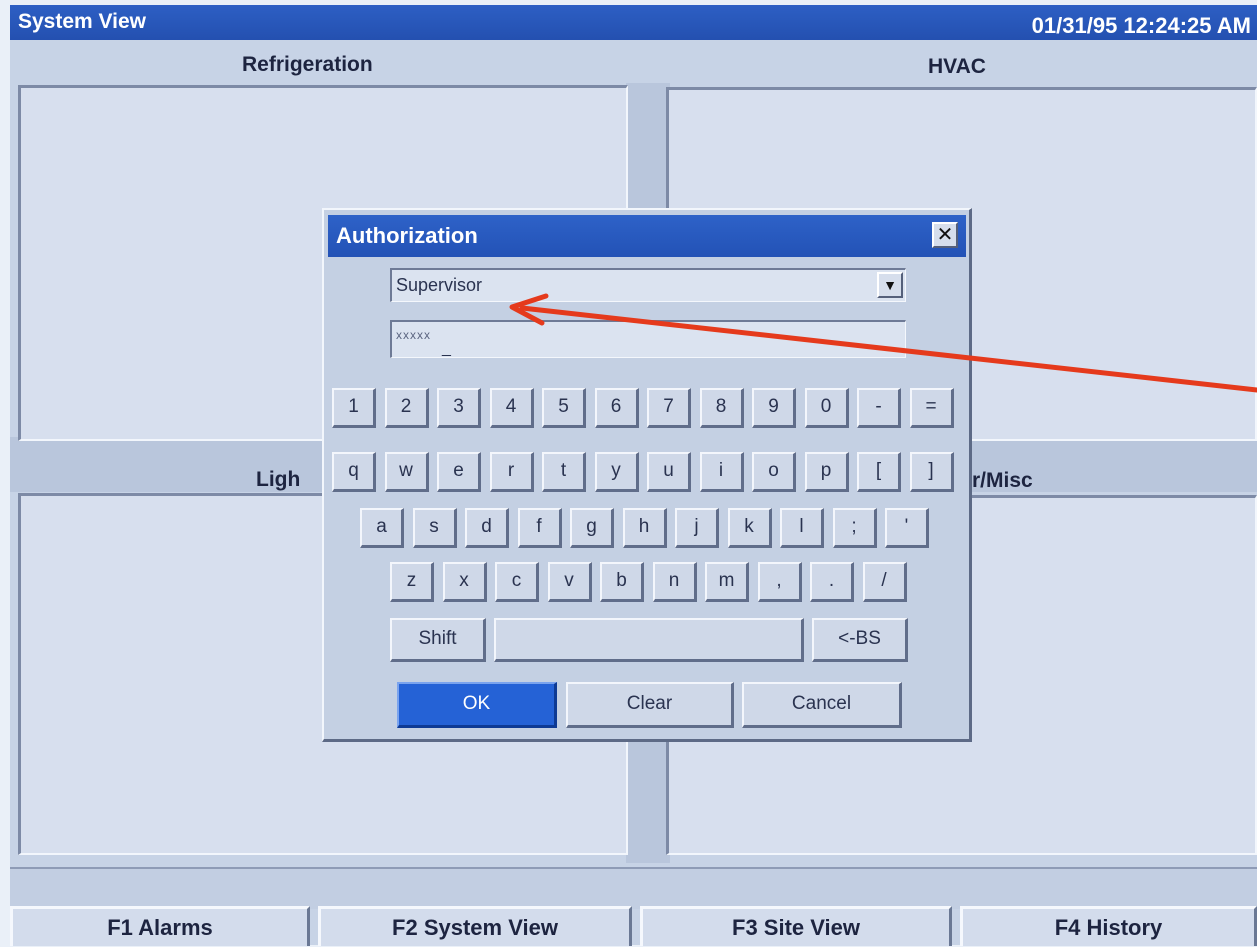  What do you see at coordinates (890, 285) in the screenshot?
I see `chevron-down-icon: ▼` at bounding box center [890, 285].